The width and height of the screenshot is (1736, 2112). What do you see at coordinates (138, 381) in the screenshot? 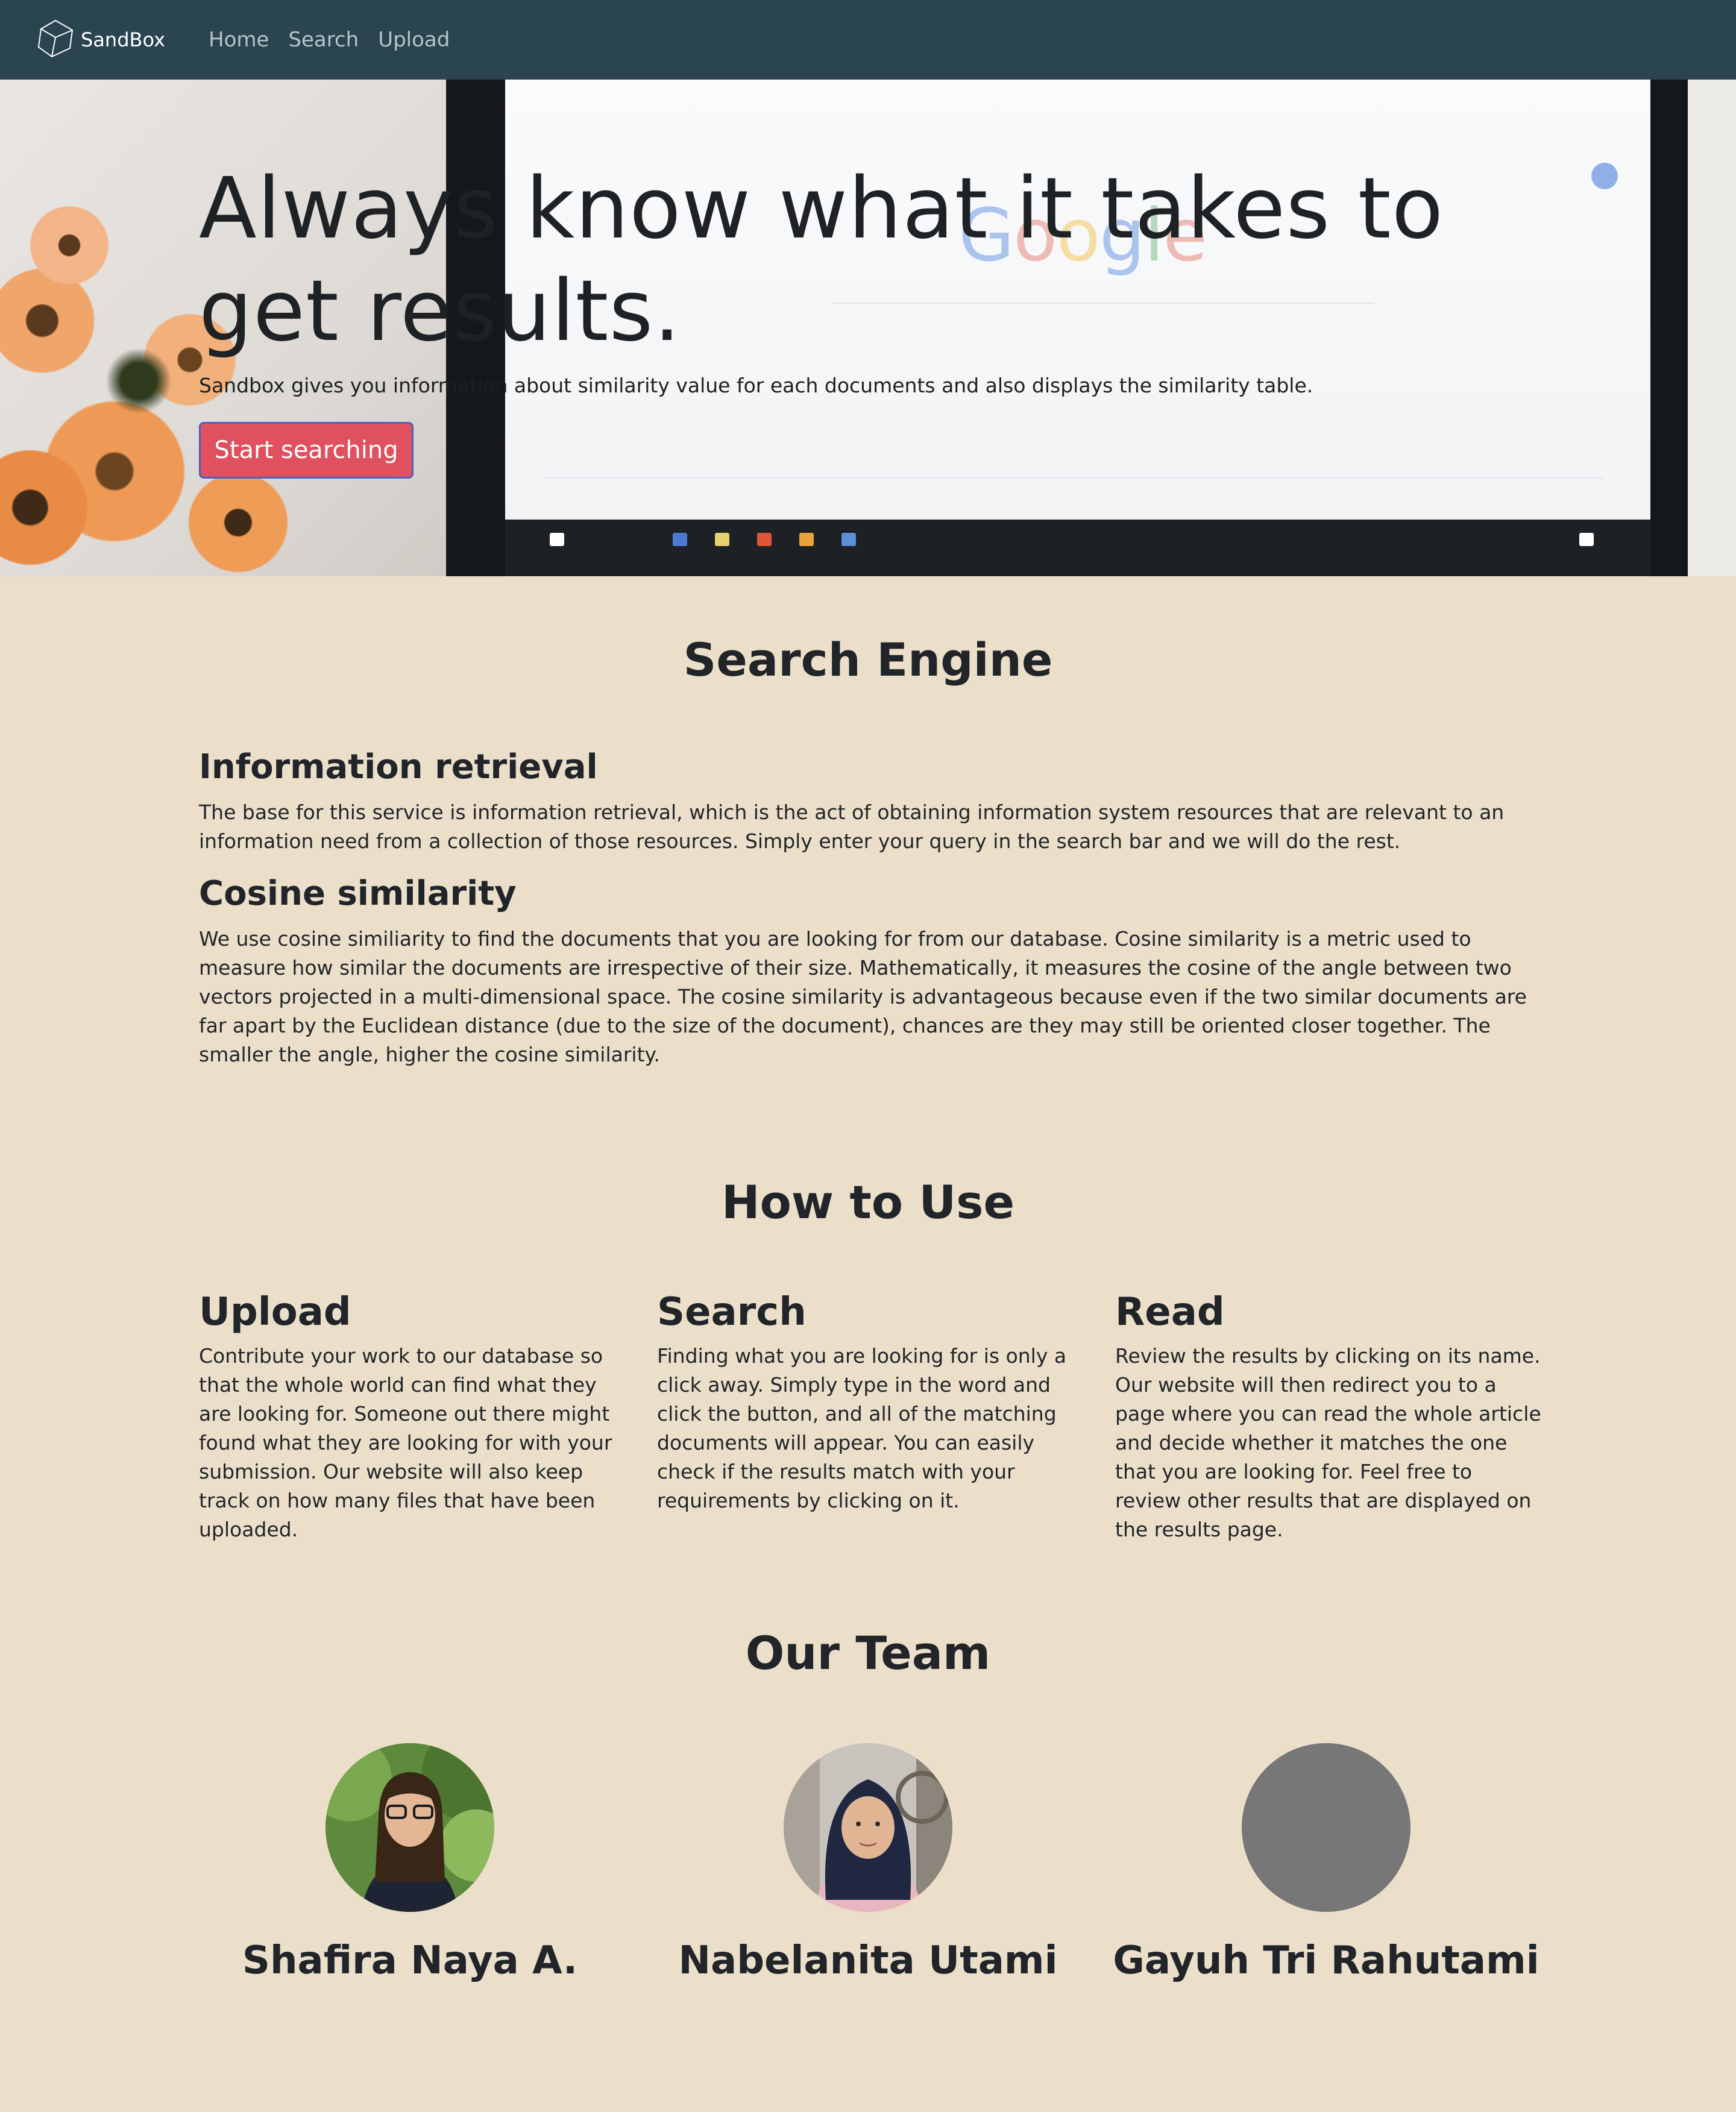
I see `flower-leaves` at bounding box center [138, 381].